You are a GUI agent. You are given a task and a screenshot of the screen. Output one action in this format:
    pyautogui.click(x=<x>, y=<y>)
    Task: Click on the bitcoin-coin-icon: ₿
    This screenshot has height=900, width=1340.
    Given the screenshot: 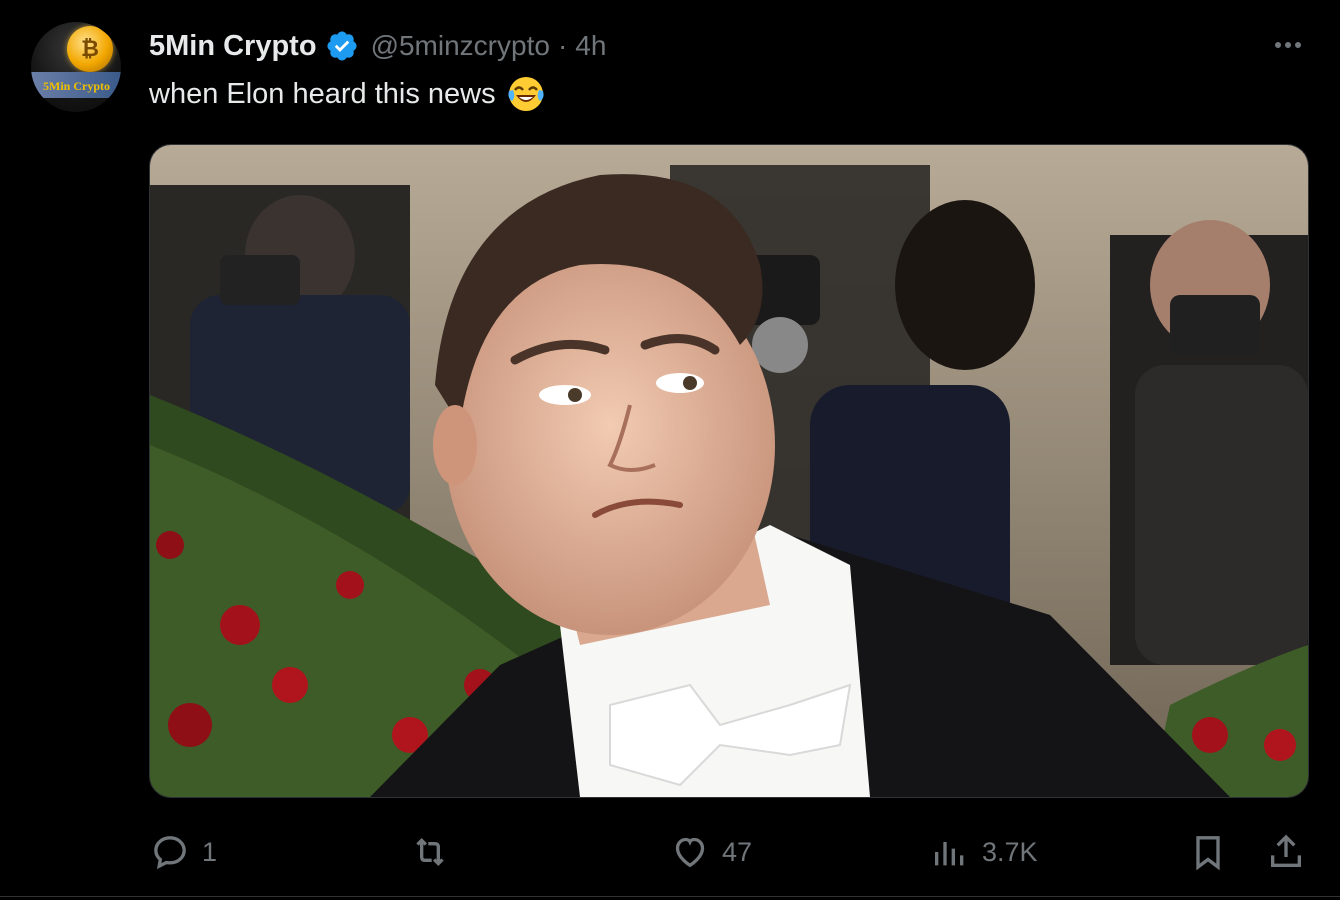 What is the action you would take?
    pyautogui.click(x=90, y=49)
    